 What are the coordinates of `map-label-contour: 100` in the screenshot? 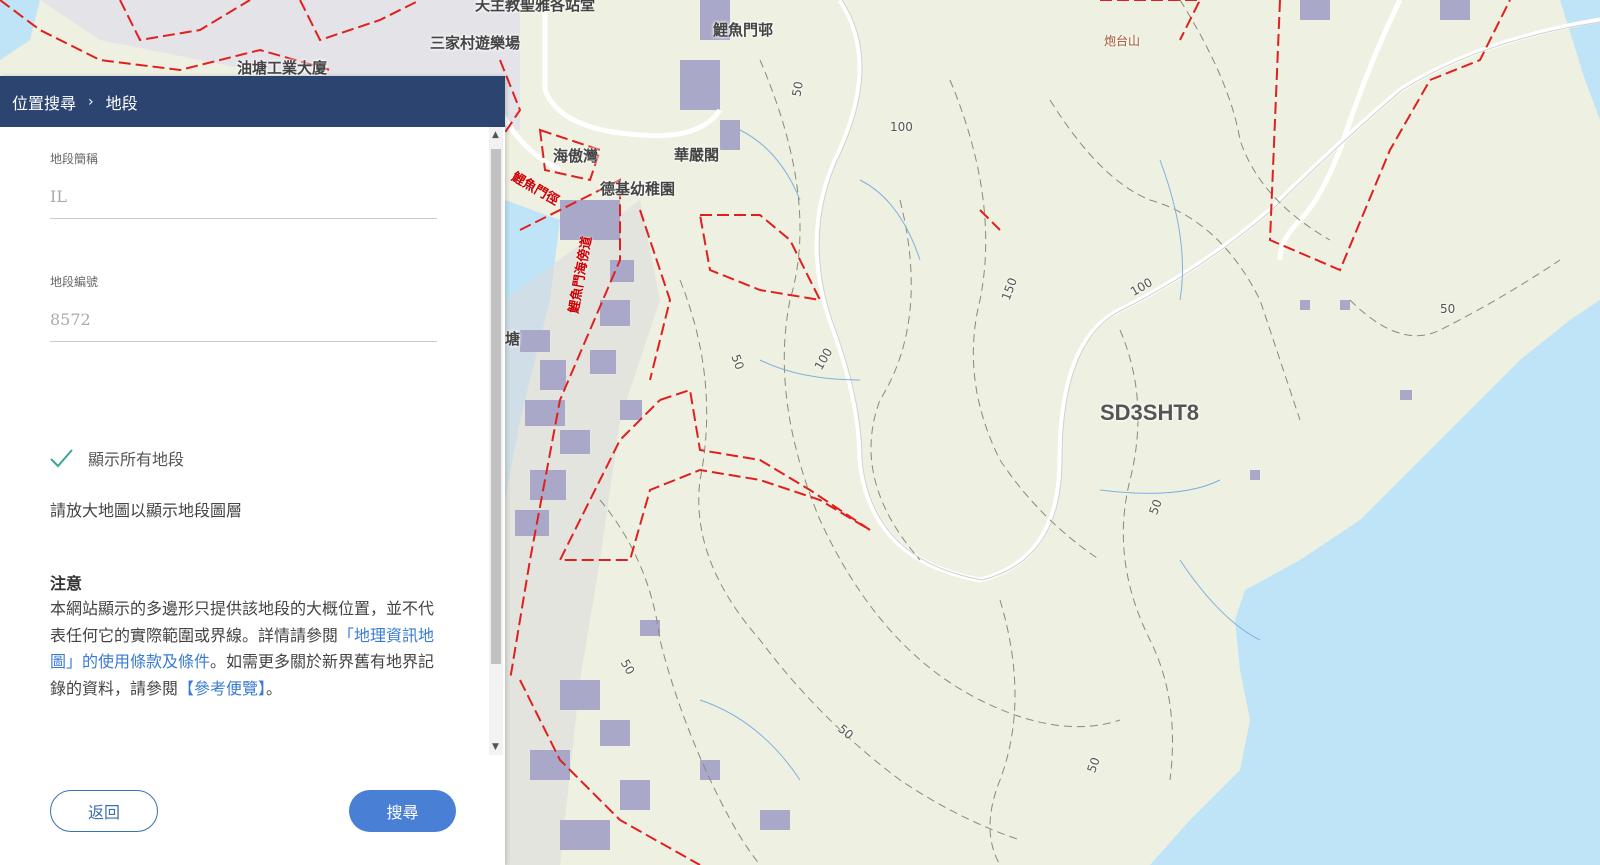 It's located at (901, 127).